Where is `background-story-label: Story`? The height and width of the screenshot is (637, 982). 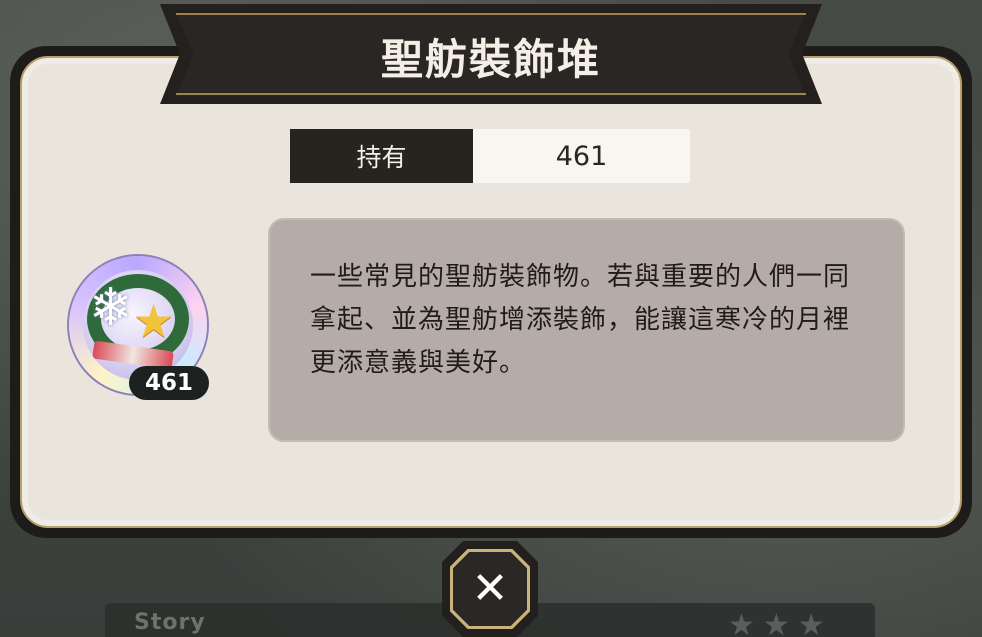
background-story-label: Story is located at coordinates (170, 622).